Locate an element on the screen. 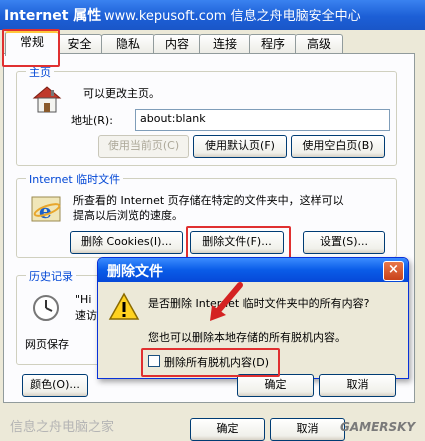 Image resolution: width=425 pixels, height=441 pixels. tab-connections: 连接 is located at coordinates (225, 44).